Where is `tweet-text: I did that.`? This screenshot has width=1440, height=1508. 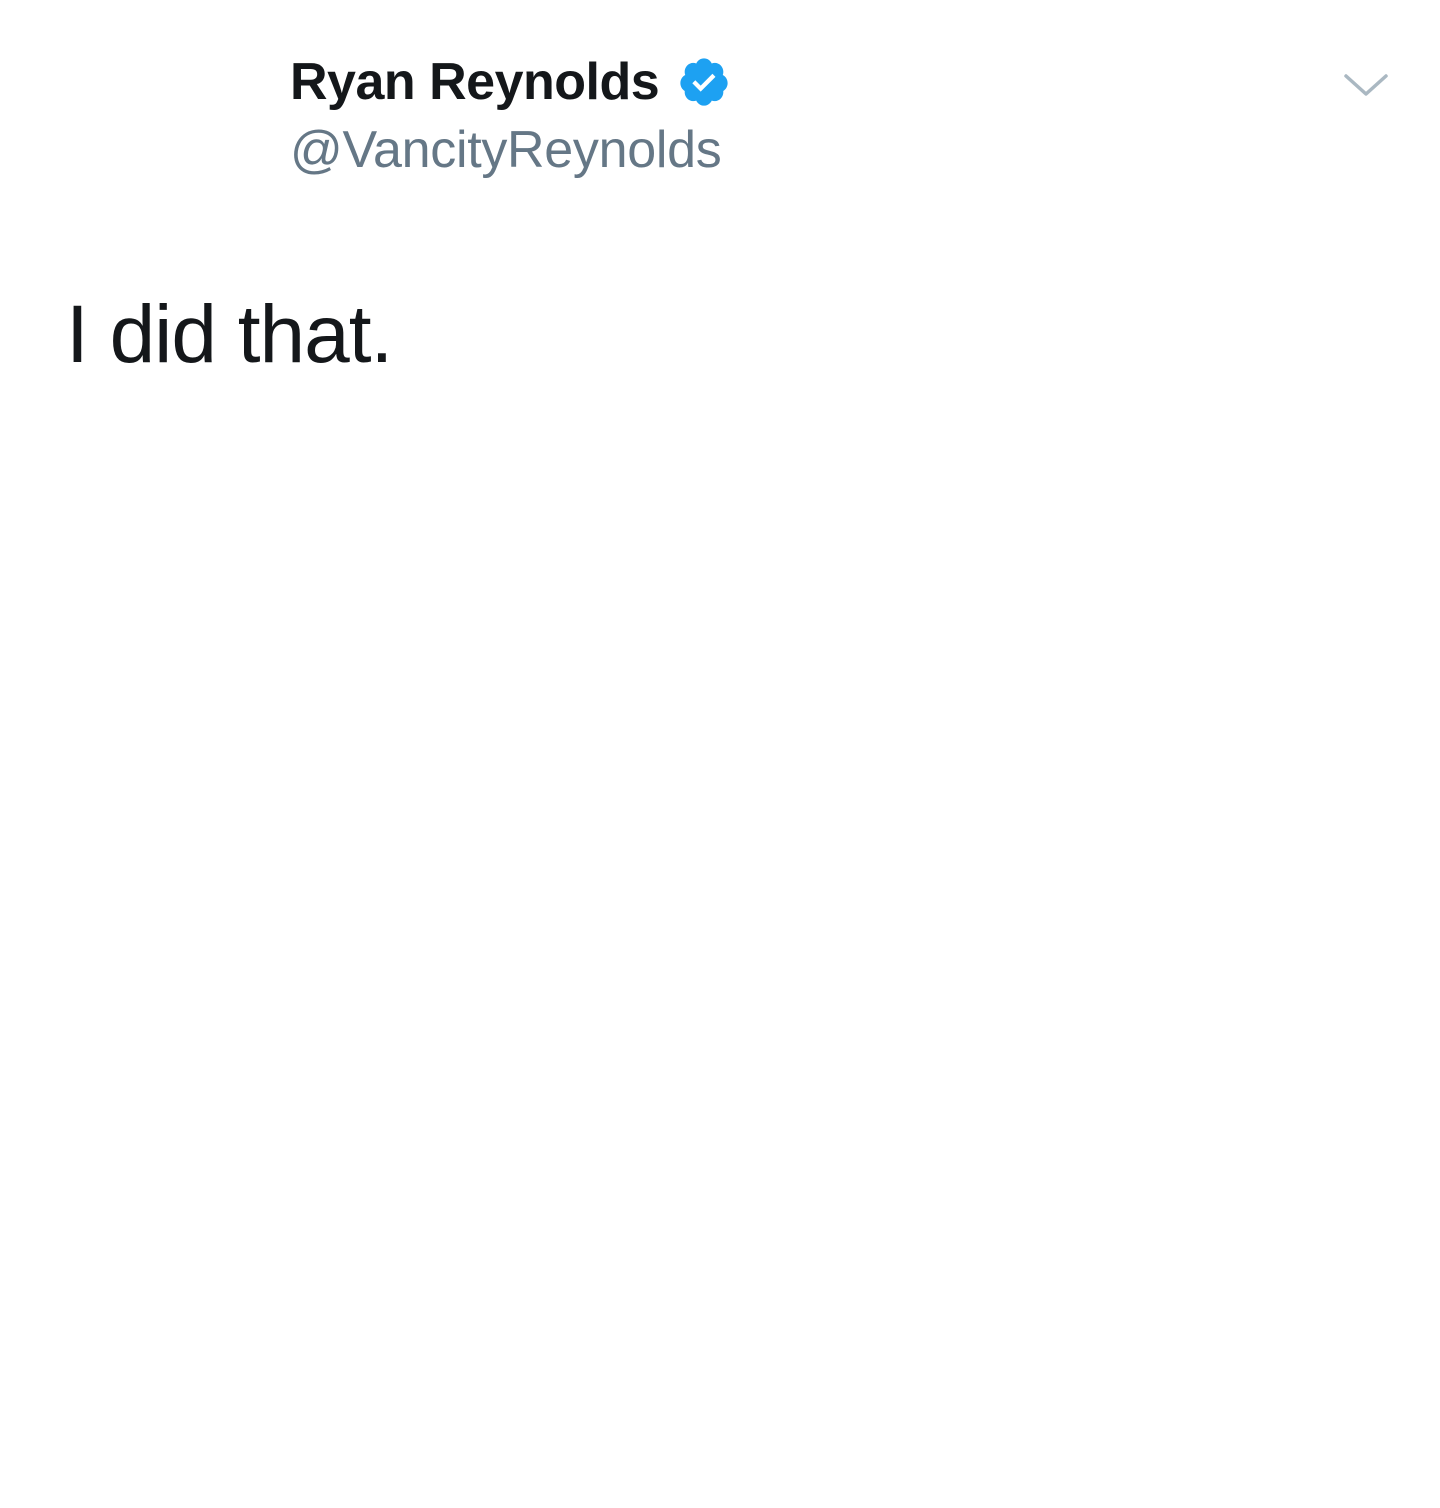 tweet-text: I did that. is located at coordinates (229, 334).